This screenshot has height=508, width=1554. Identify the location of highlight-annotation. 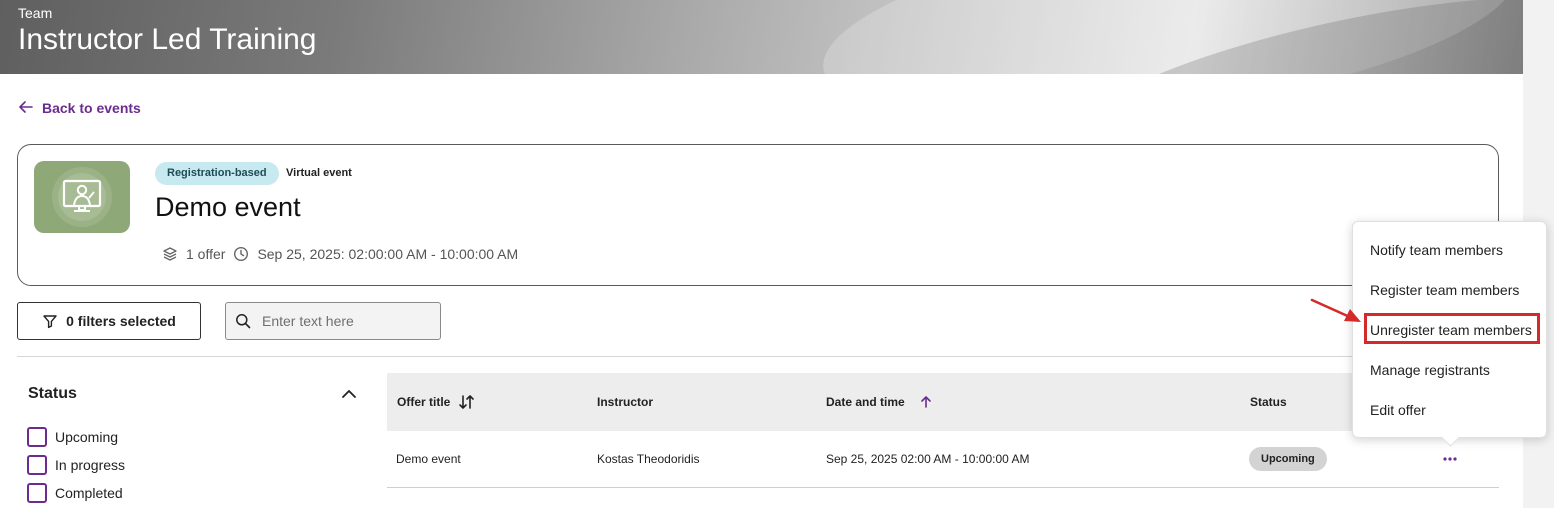
(1452, 328).